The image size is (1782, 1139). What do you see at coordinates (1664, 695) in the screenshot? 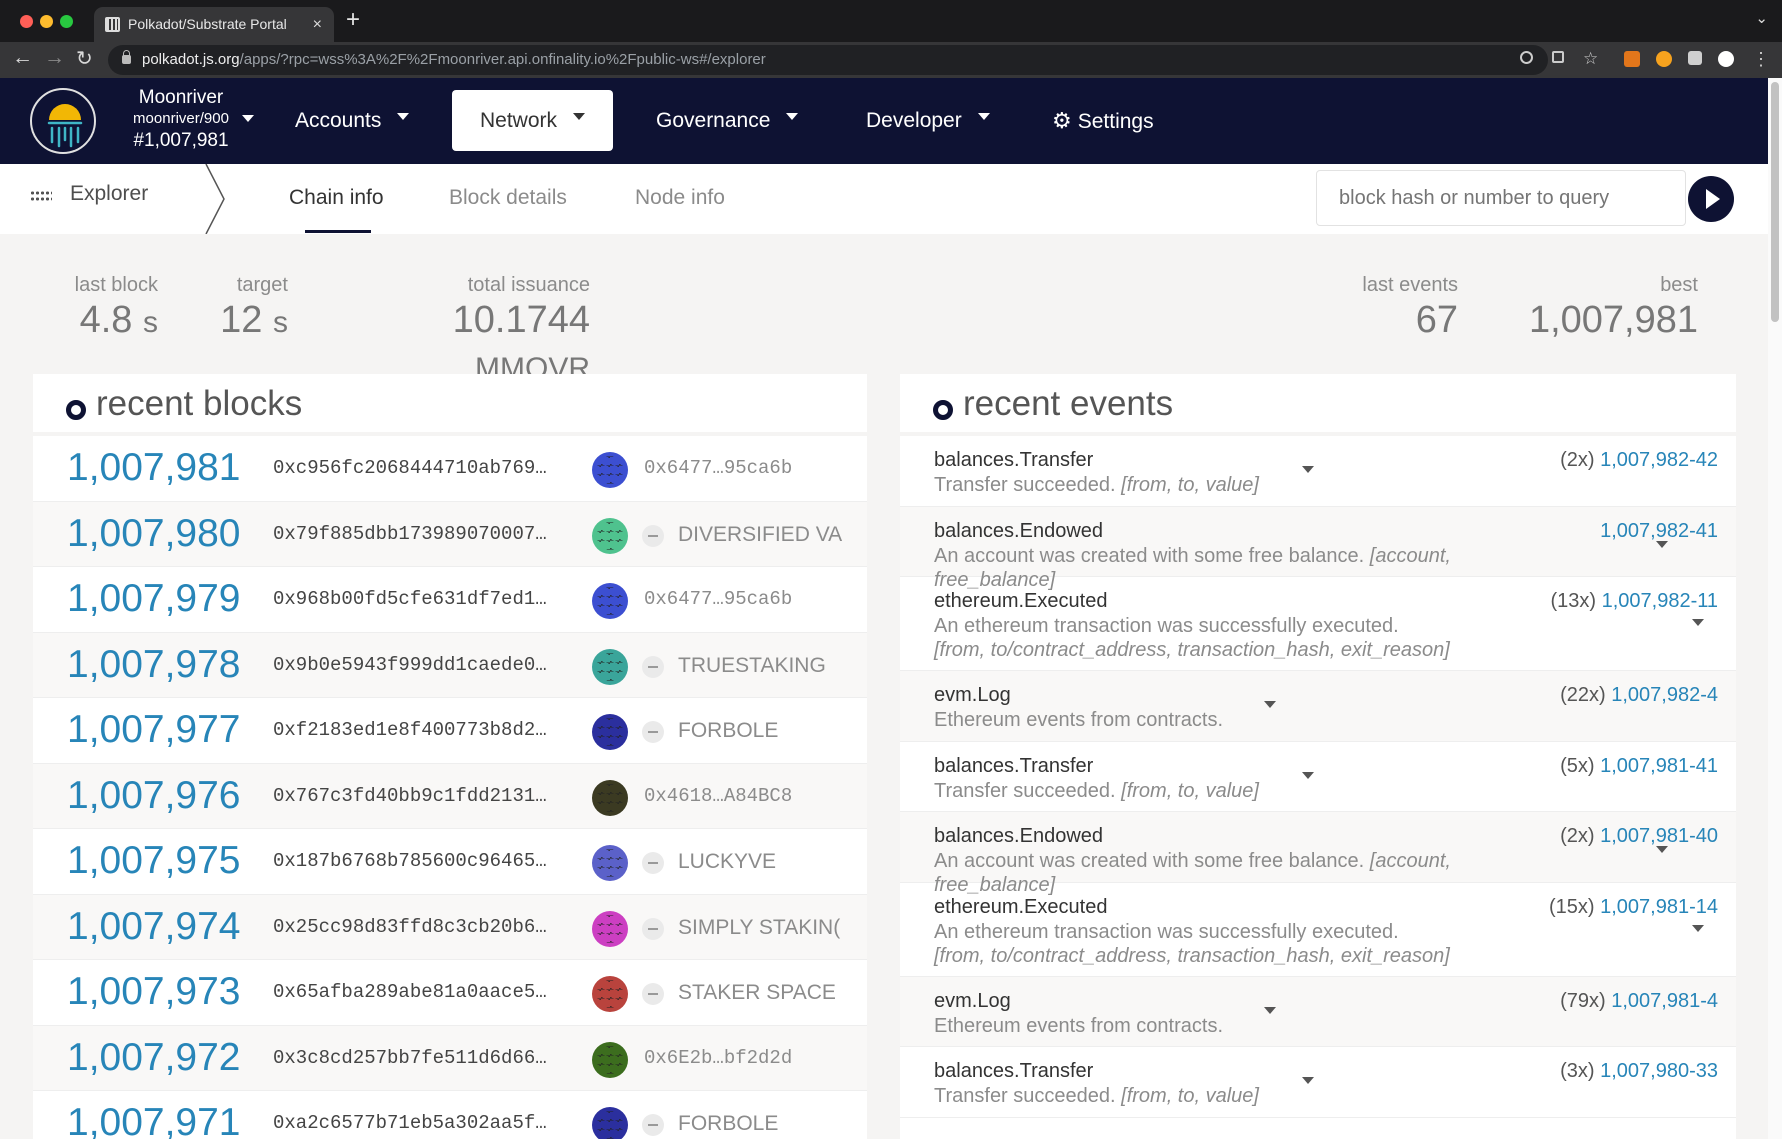
I see `event-block-link: 1,007,982-4` at bounding box center [1664, 695].